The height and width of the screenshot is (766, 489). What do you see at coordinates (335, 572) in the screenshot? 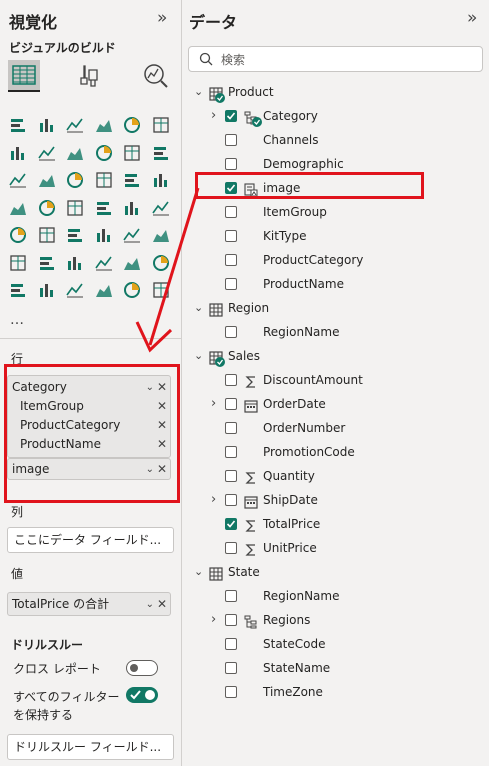
I see `table-node-state: ⌄ State` at bounding box center [335, 572].